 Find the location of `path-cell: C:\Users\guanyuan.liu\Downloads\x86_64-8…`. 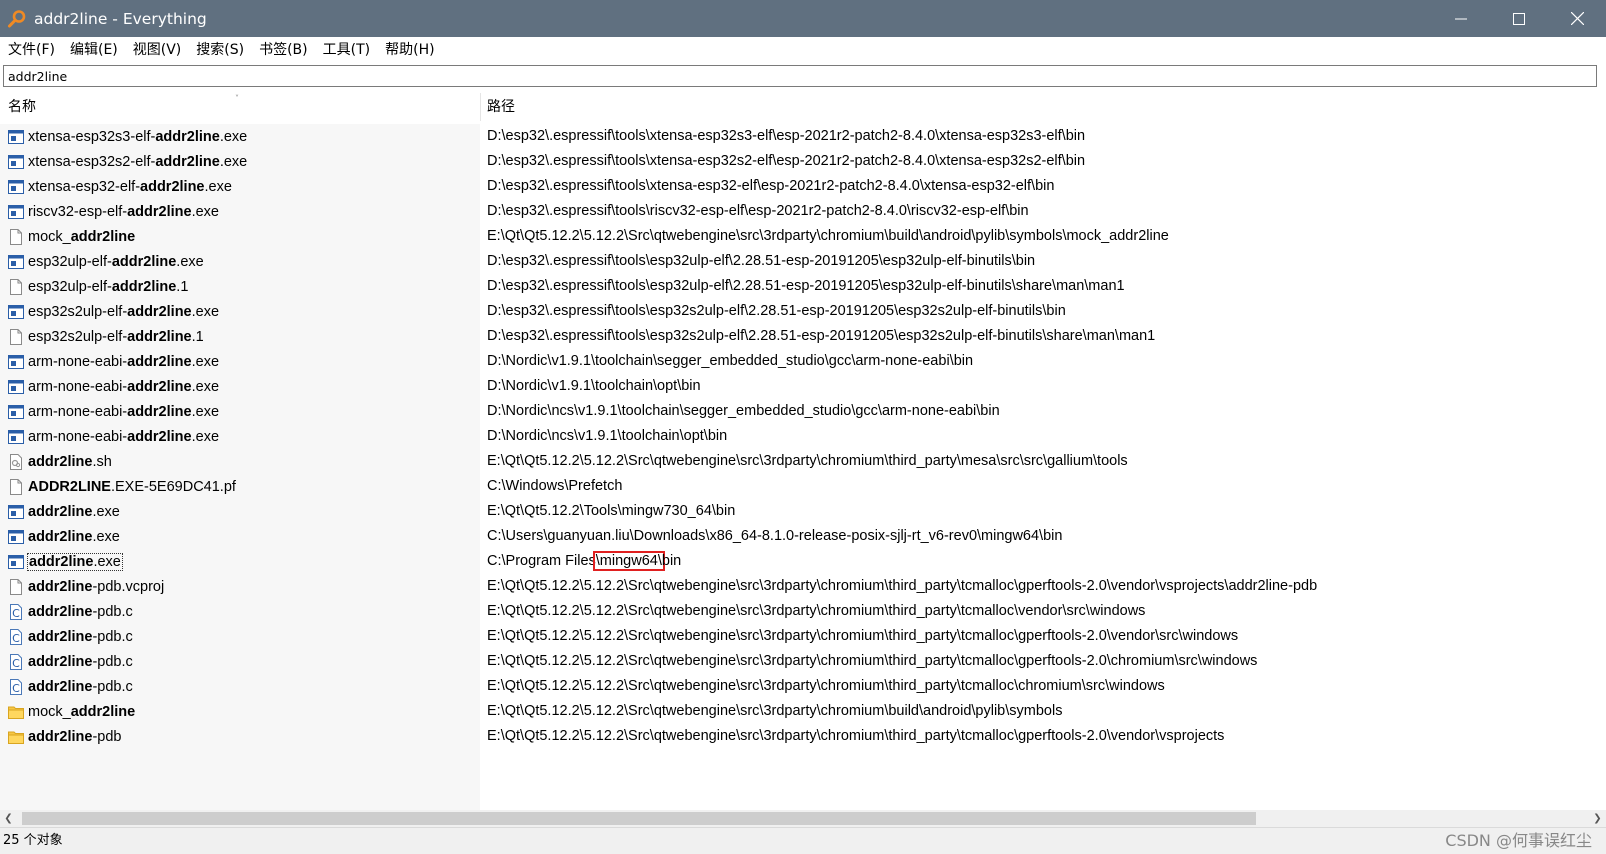

path-cell: C:\Users\guanyuan.liu\Downloads\x86_64-8… is located at coordinates (774, 536).